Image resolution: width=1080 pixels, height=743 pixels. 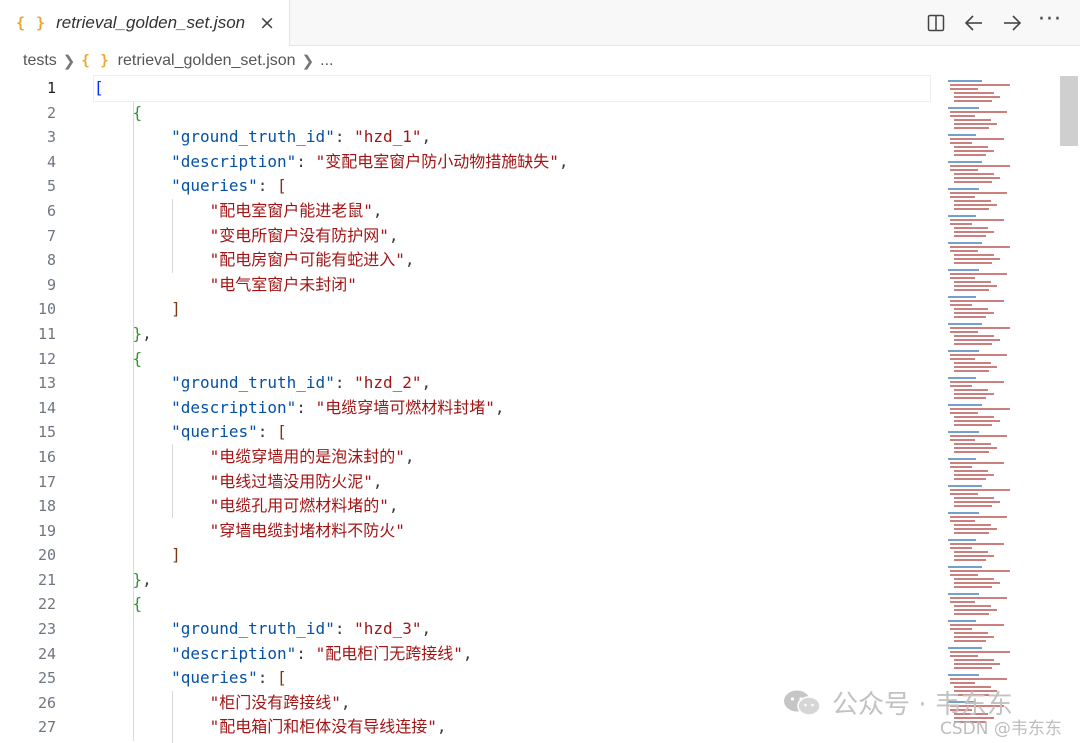 I want to click on code-token: "description", so click(x=234, y=653).